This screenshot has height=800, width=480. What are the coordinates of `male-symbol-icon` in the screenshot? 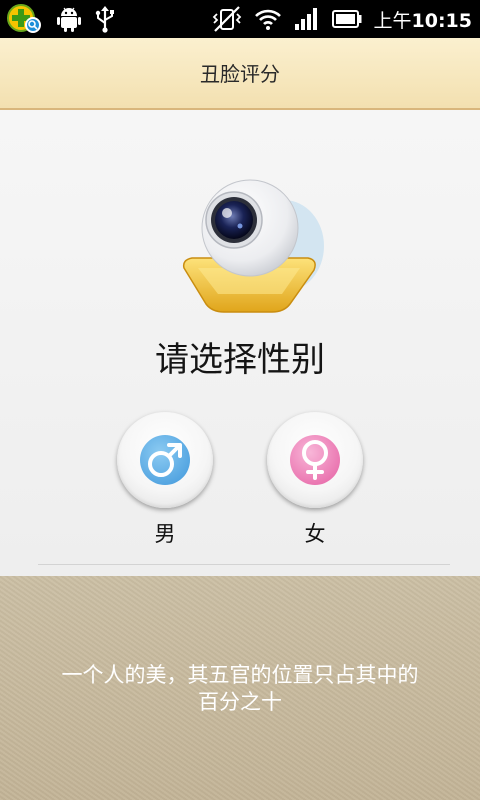 It's located at (165, 460).